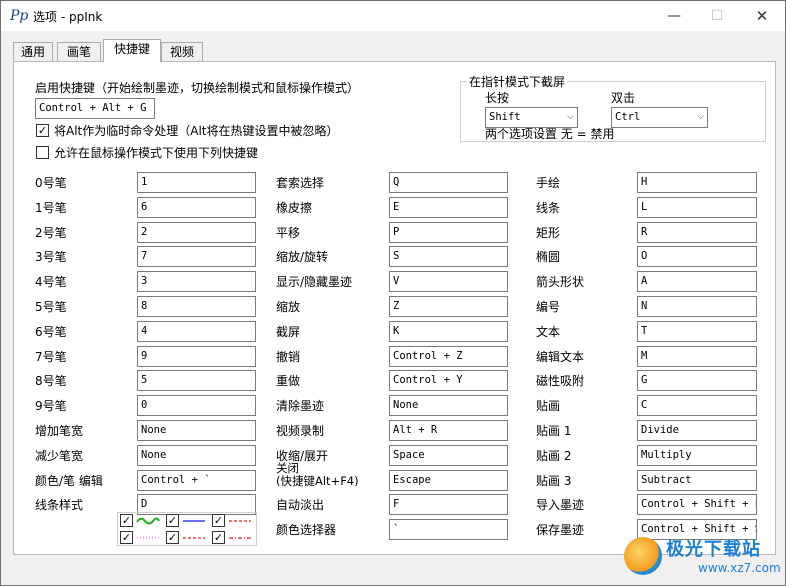  Describe the element at coordinates (196, 455) in the screenshot. I see `col1-hotkey-field-11: None` at that location.